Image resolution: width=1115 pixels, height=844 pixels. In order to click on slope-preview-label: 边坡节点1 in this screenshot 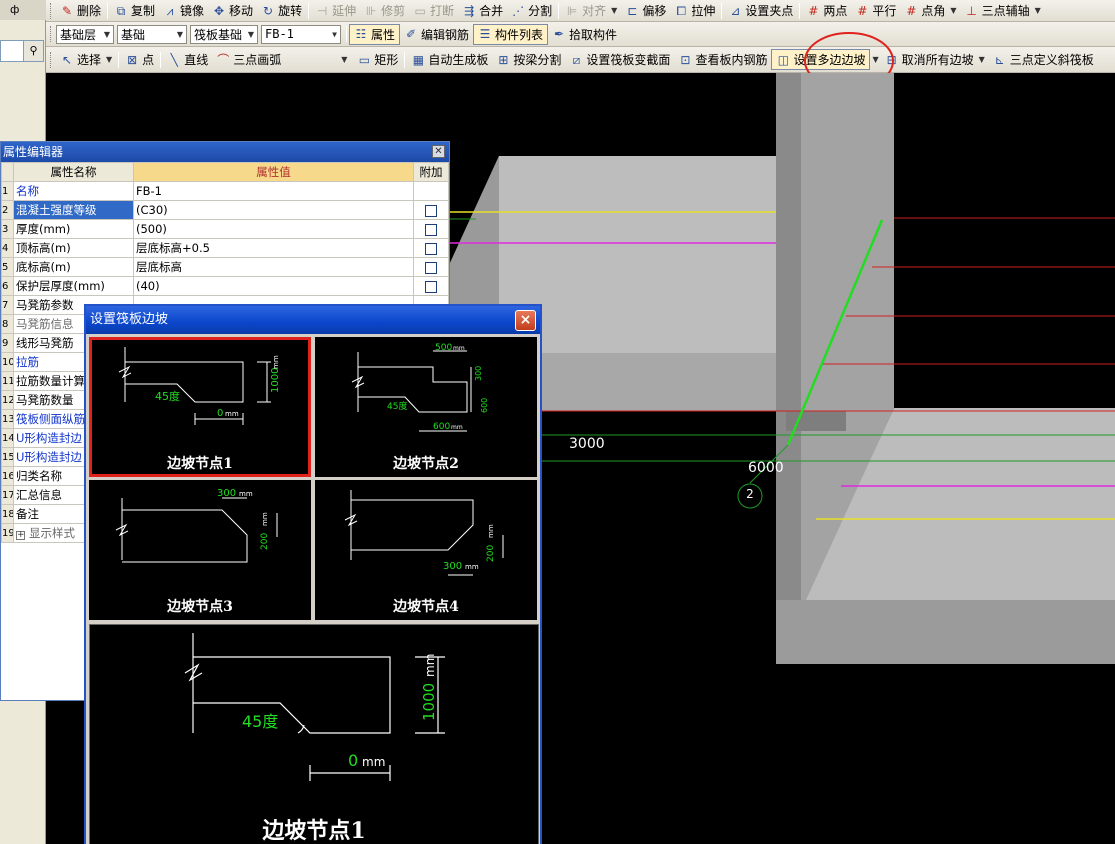, I will do `click(314, 831)`.